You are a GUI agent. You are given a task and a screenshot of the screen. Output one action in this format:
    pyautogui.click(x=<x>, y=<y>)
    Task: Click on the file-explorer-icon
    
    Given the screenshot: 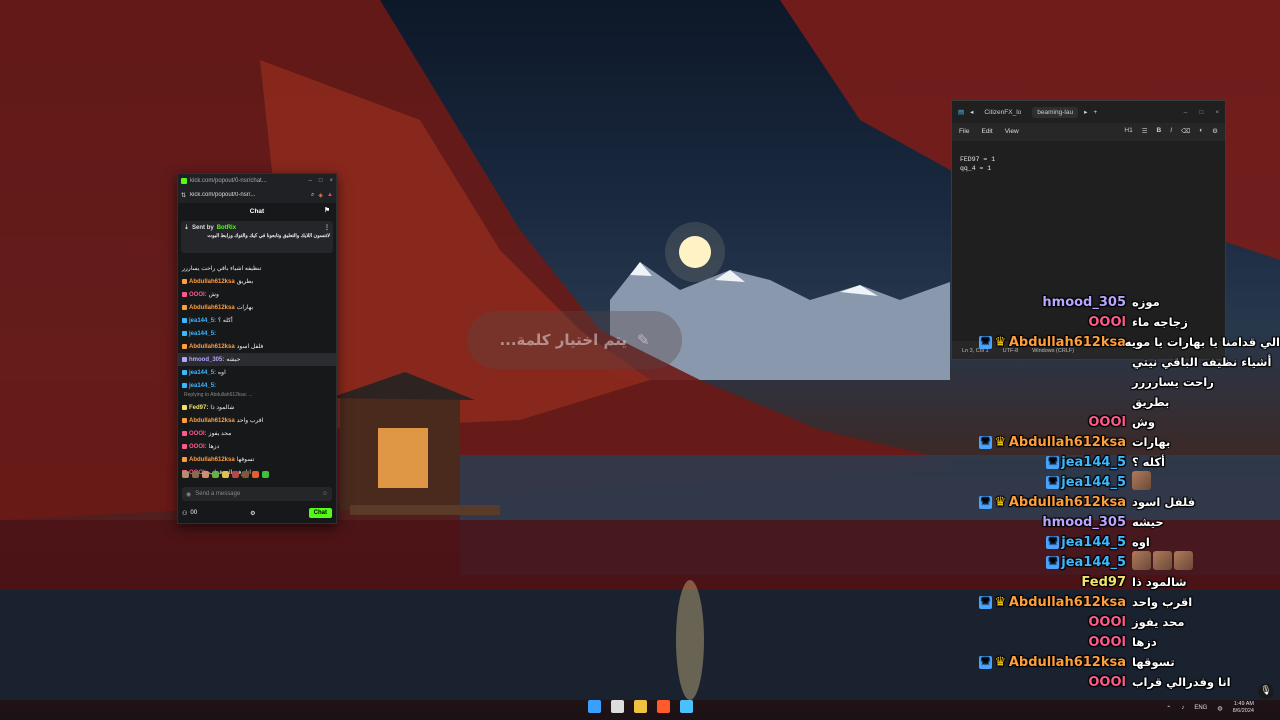 What is the action you would take?
    pyautogui.click(x=640, y=706)
    